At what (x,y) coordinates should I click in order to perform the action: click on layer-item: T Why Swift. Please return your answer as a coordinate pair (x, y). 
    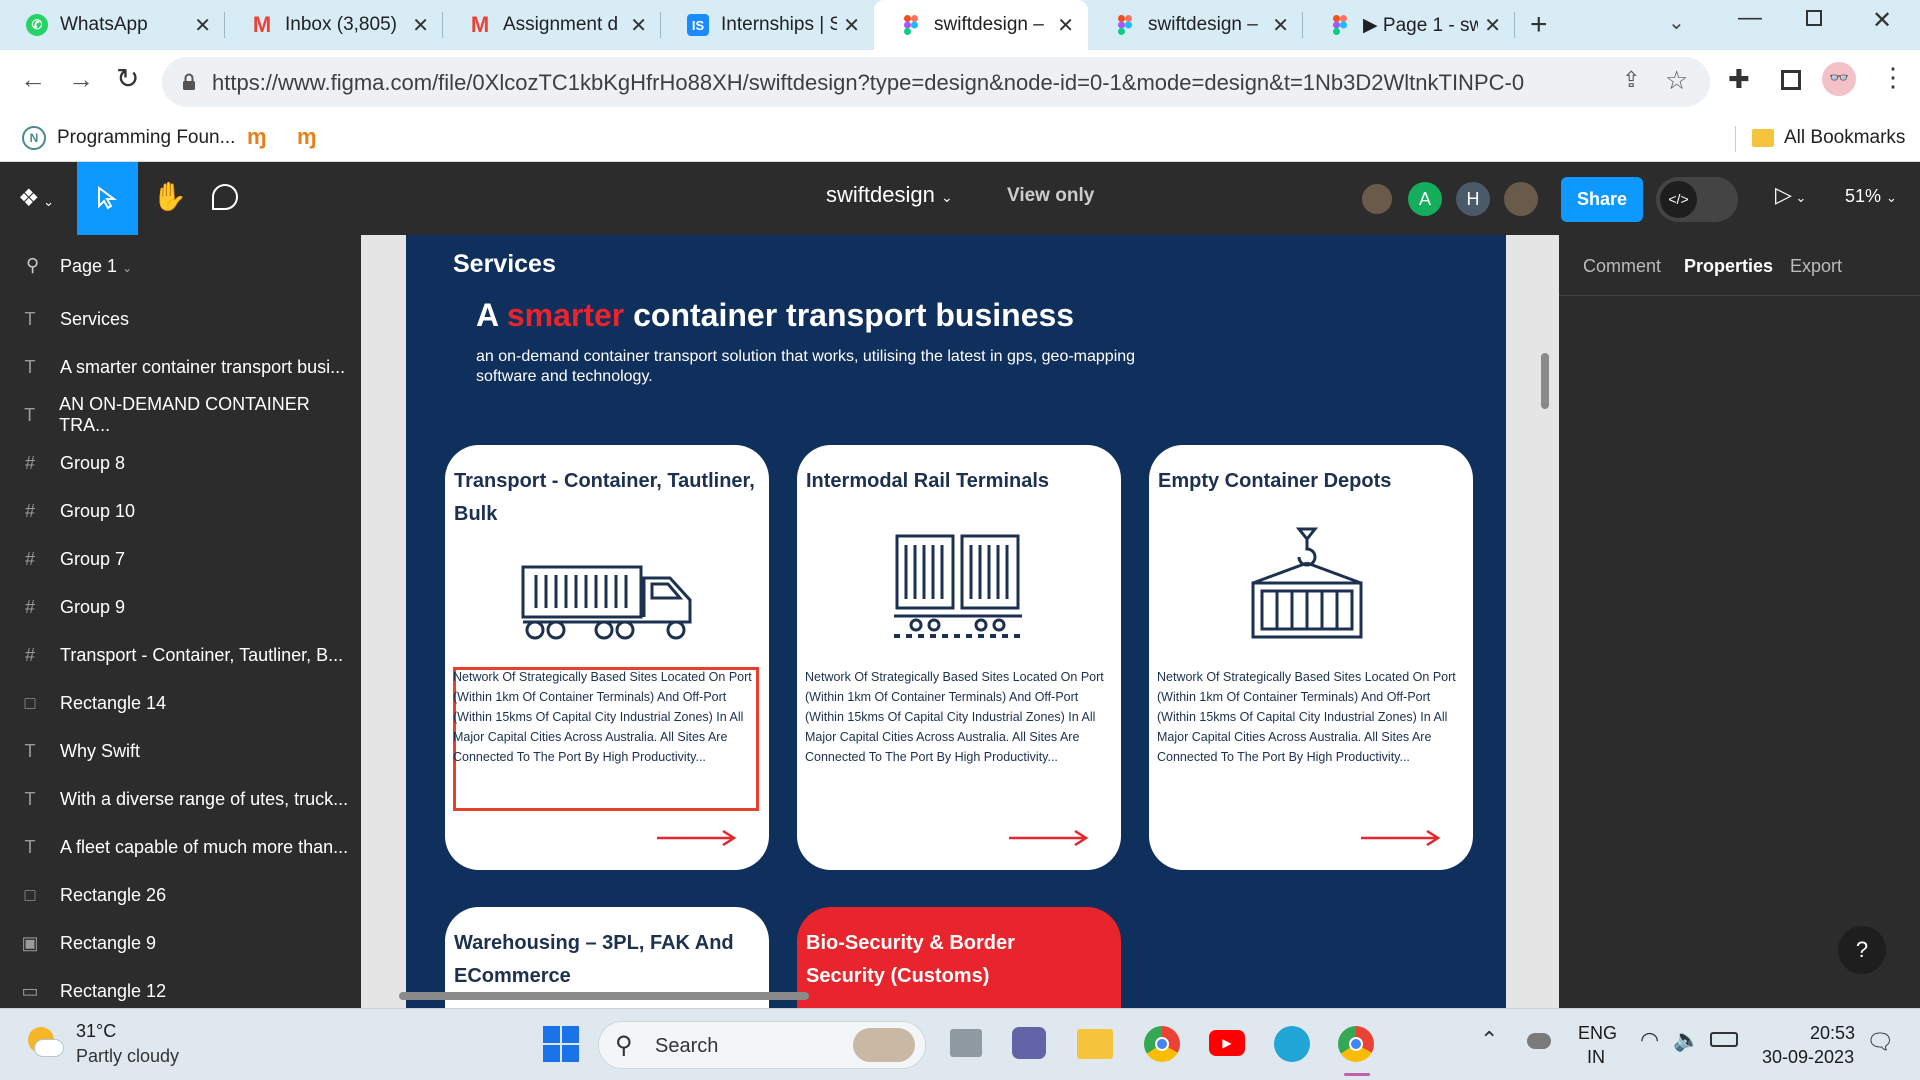
    Looking at the image, I should click on (180, 751).